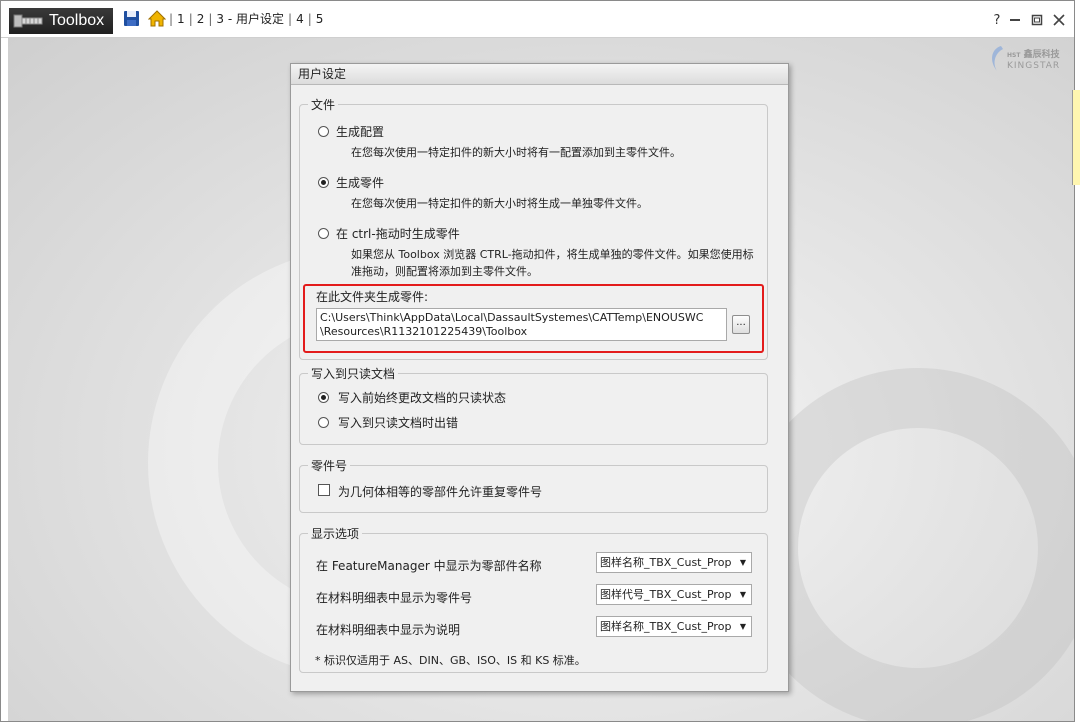 The height and width of the screenshot is (728, 1080). I want to click on minimize-icon, so click(1015, 20).